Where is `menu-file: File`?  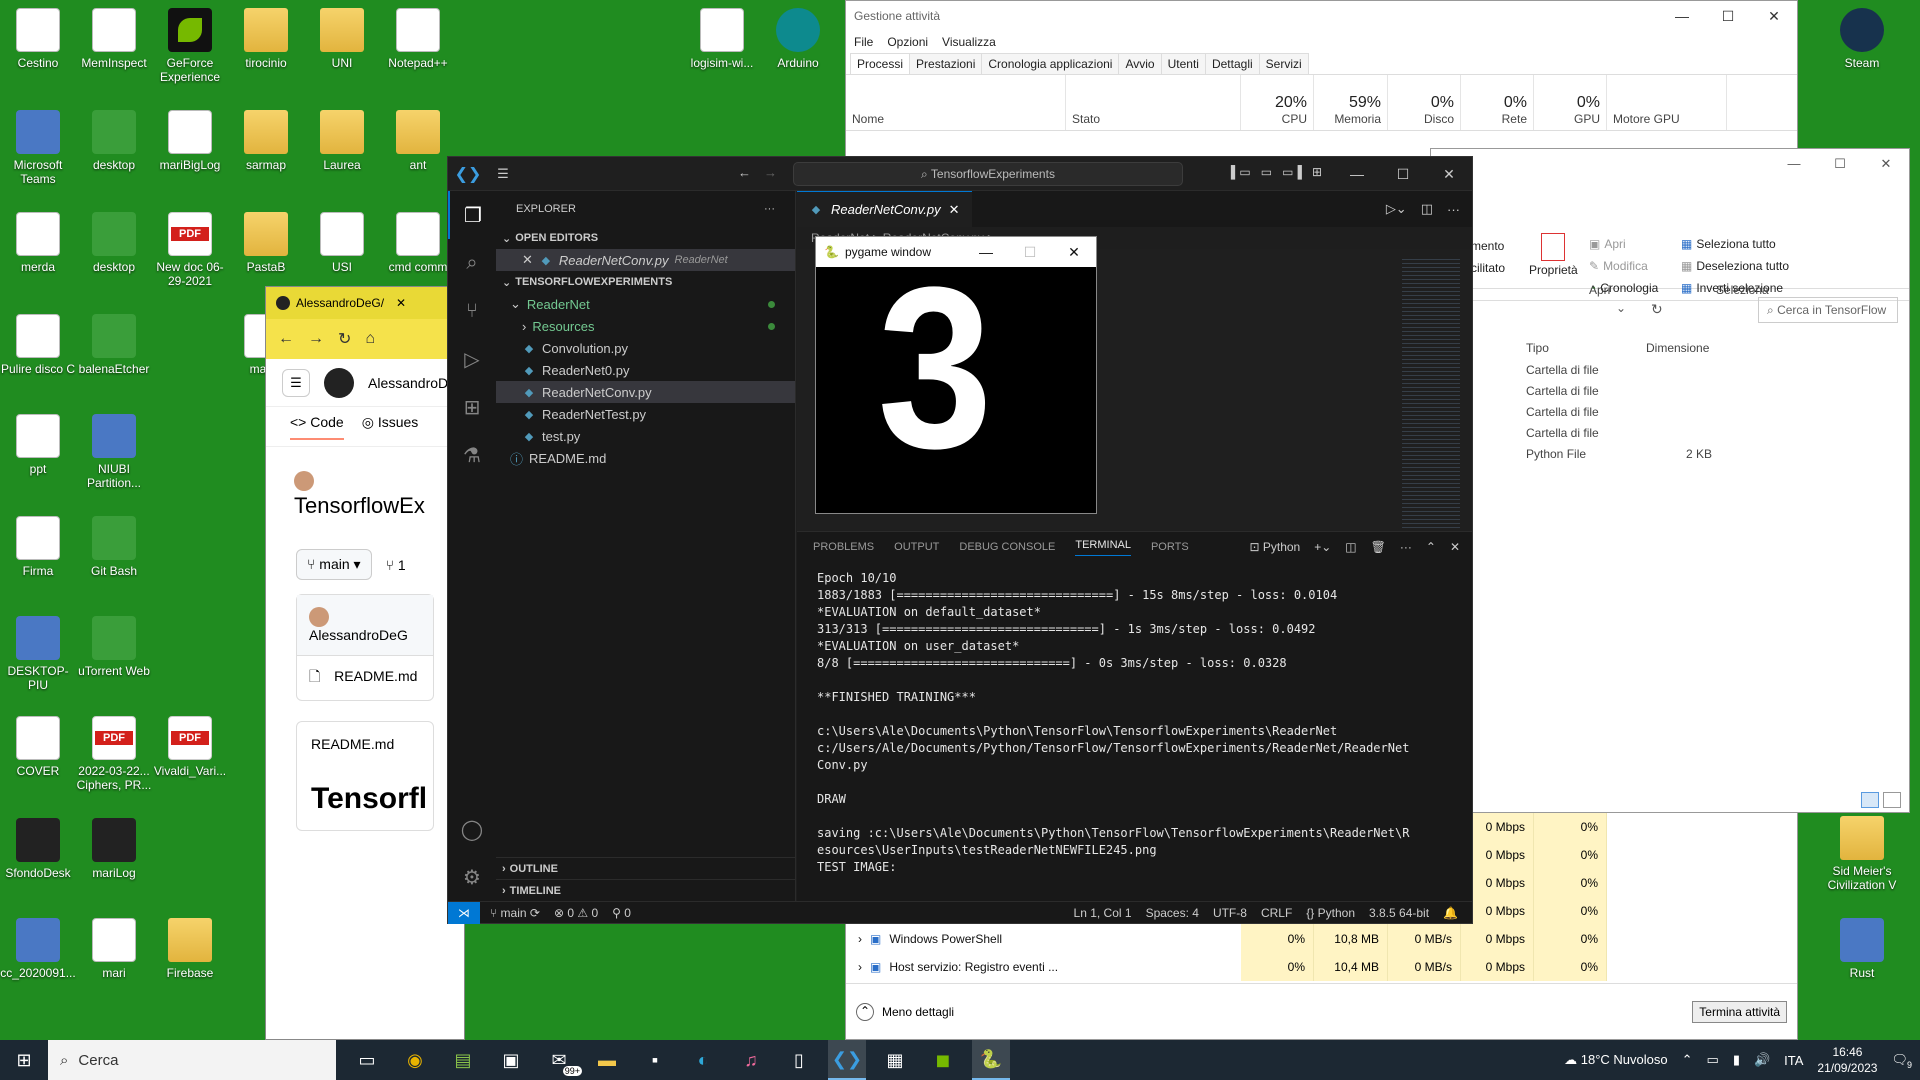 menu-file: File is located at coordinates (863, 42).